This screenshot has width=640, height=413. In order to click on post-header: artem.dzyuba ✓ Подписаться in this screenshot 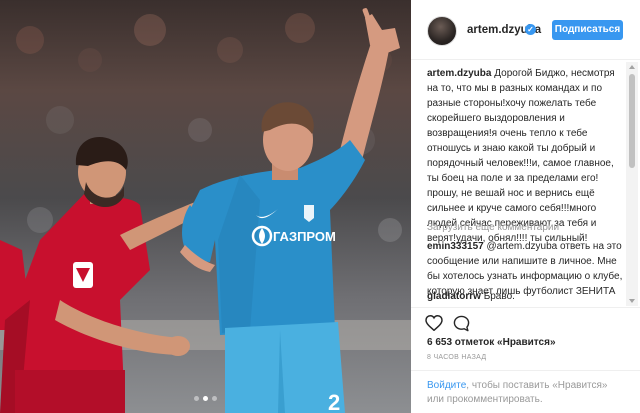, I will do `click(525, 30)`.